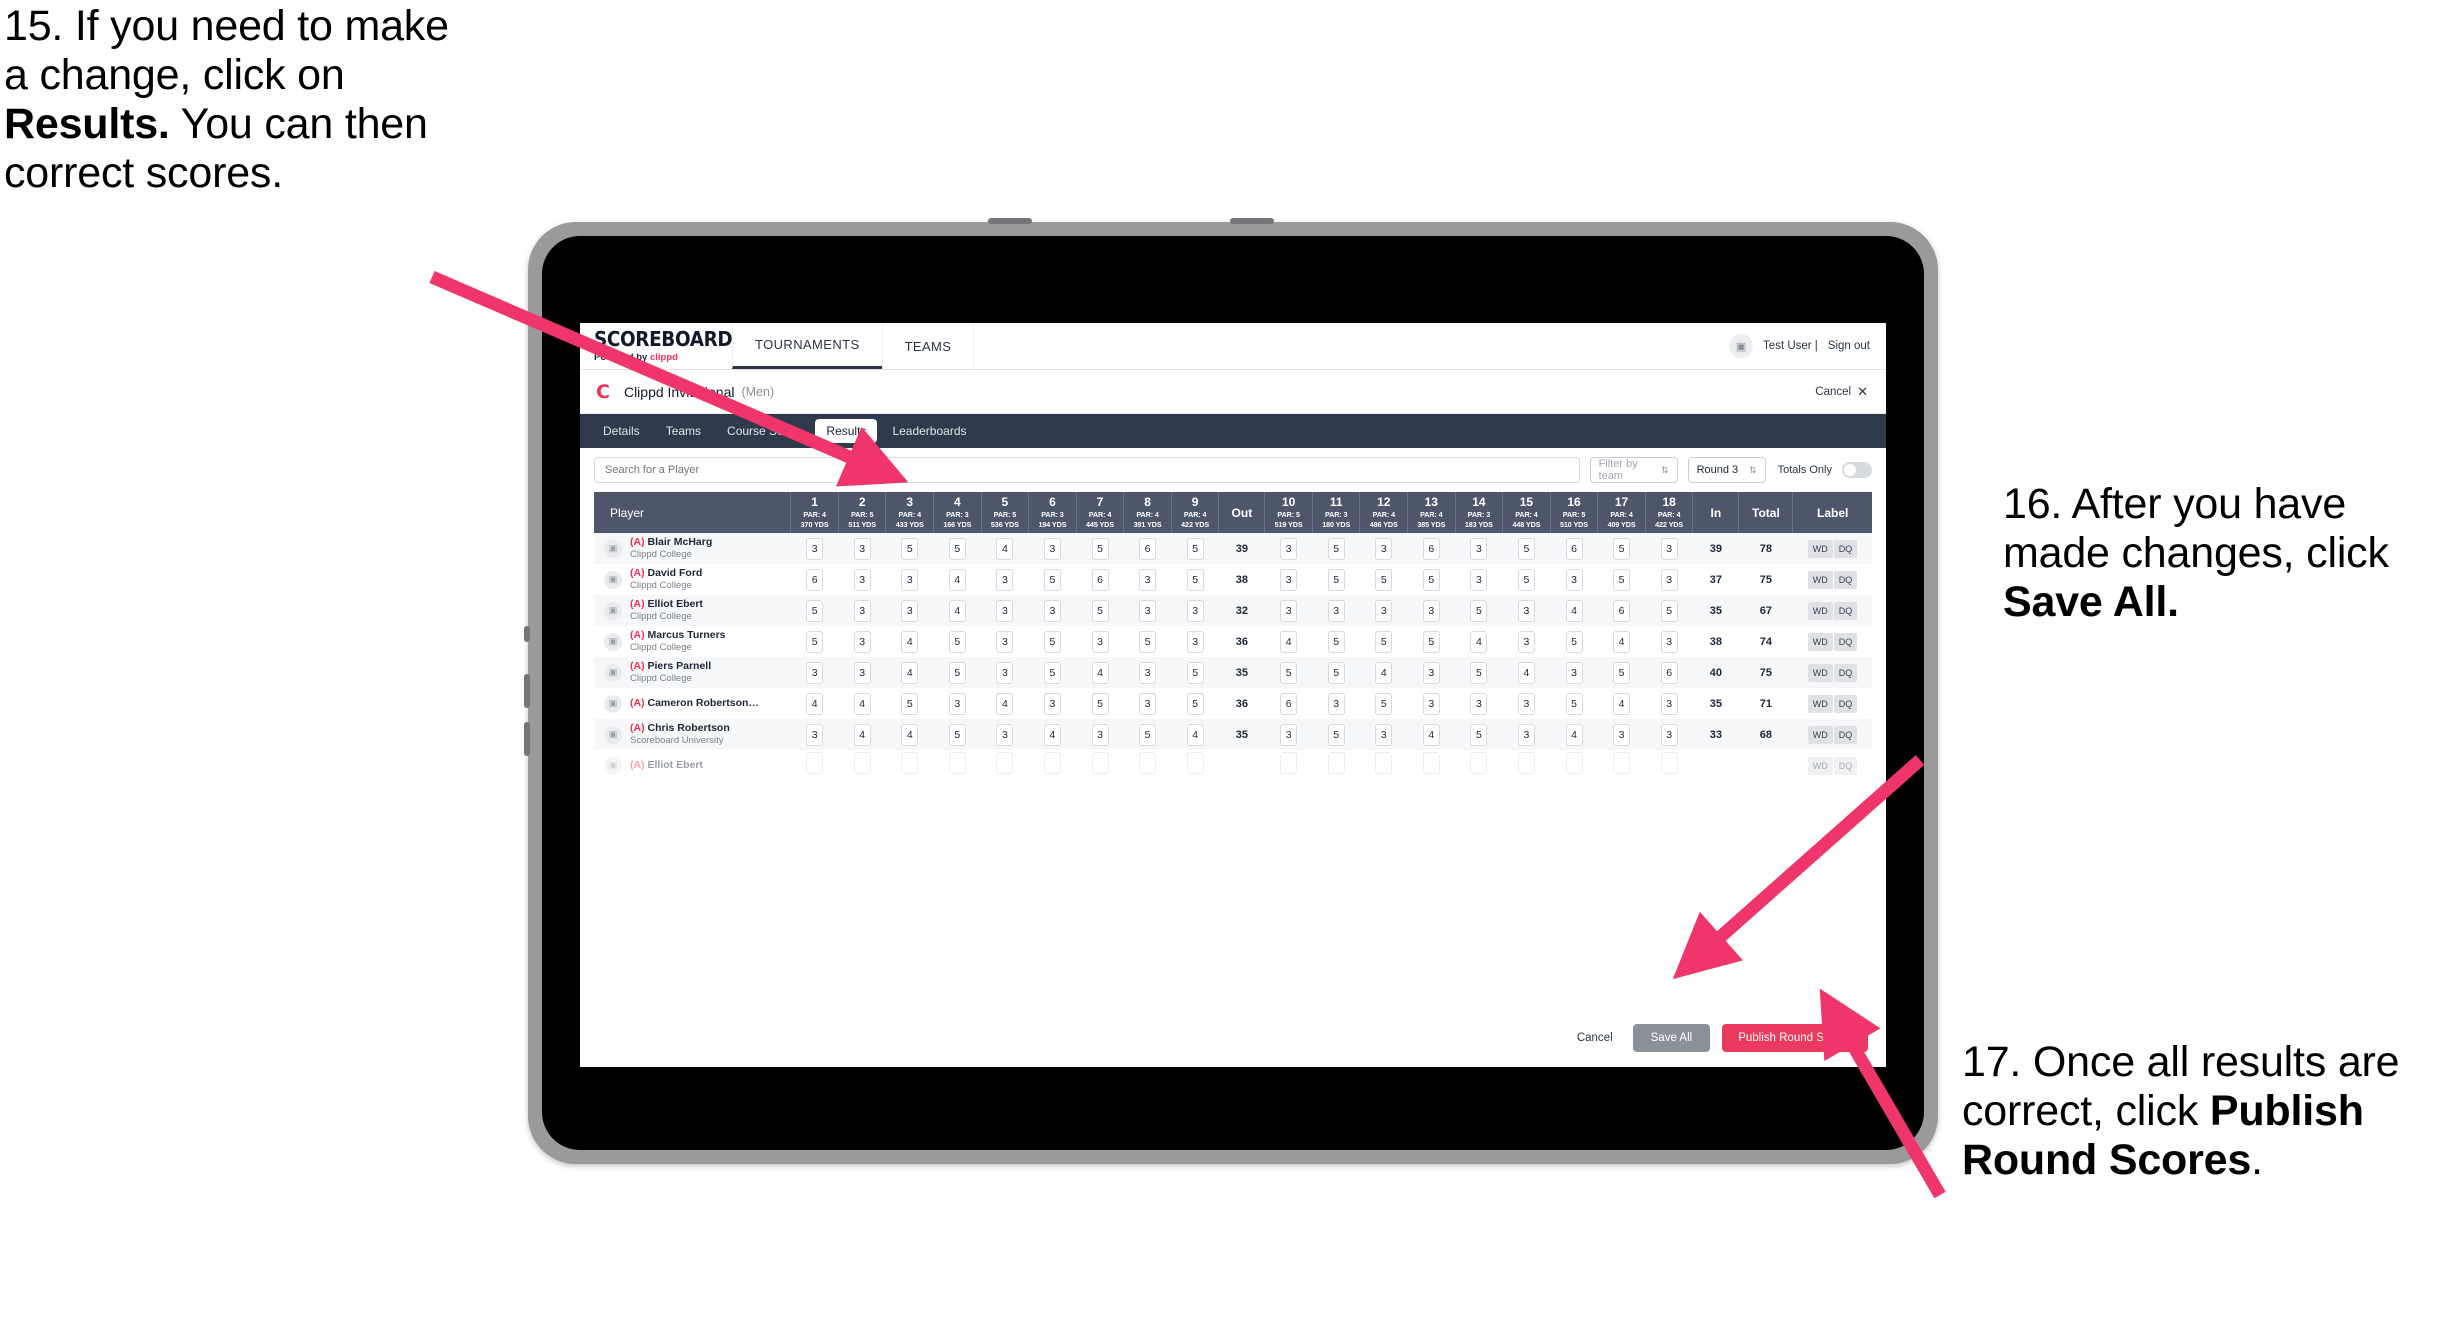  I want to click on score-cell-back-13: 3, so click(1432, 703).